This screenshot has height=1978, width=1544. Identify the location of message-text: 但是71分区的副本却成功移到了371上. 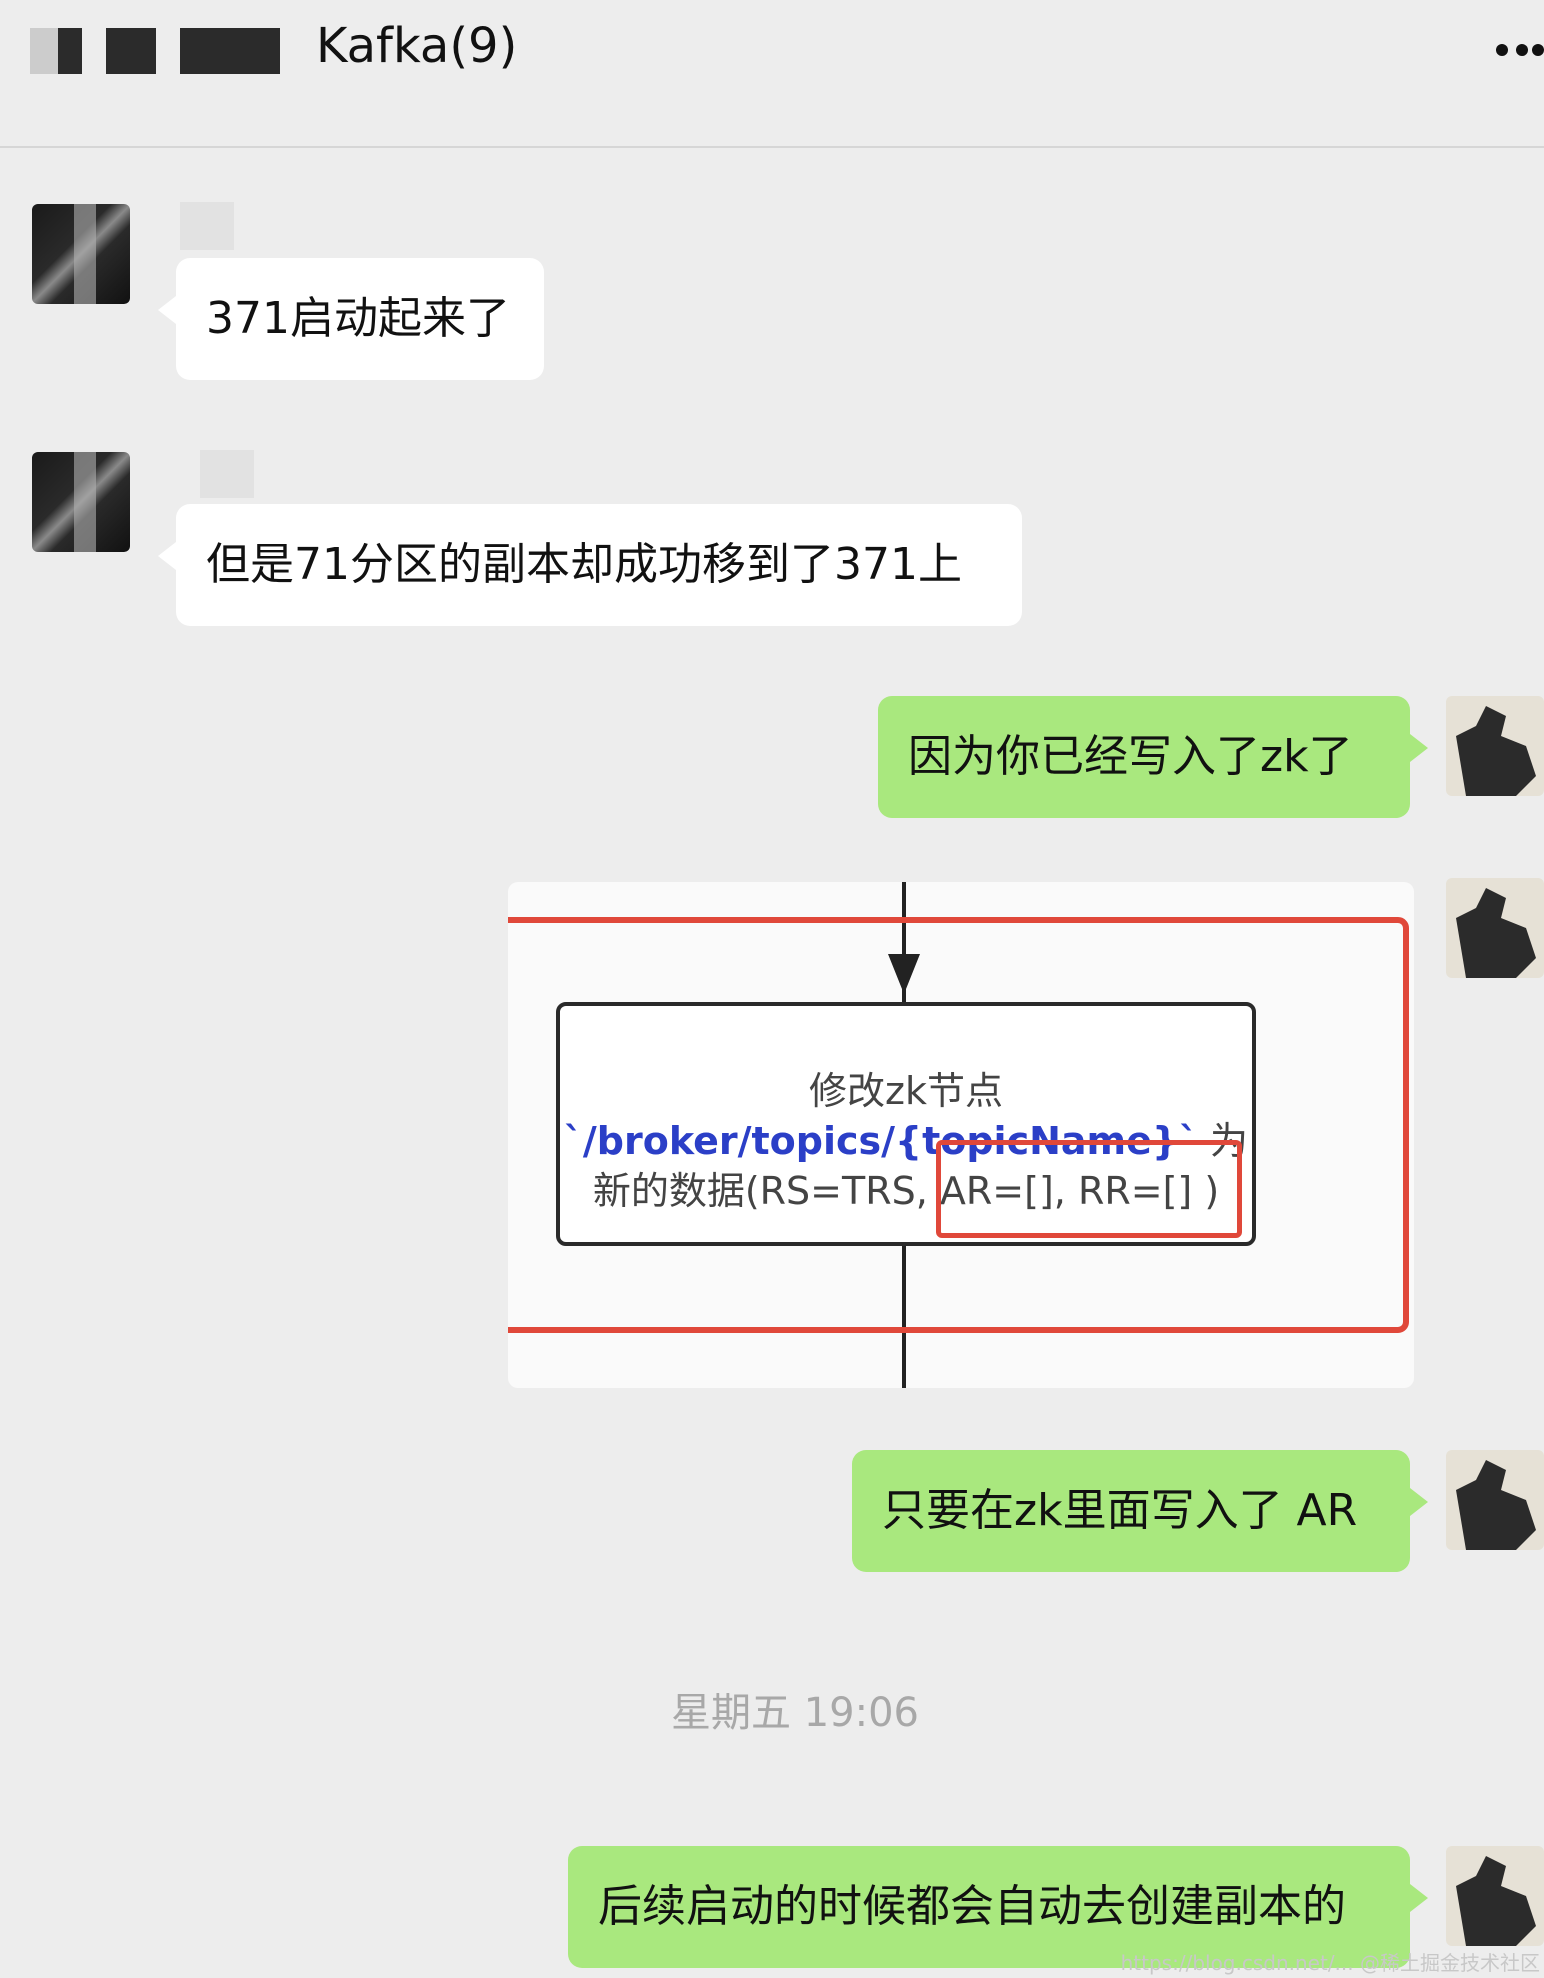
(584, 564).